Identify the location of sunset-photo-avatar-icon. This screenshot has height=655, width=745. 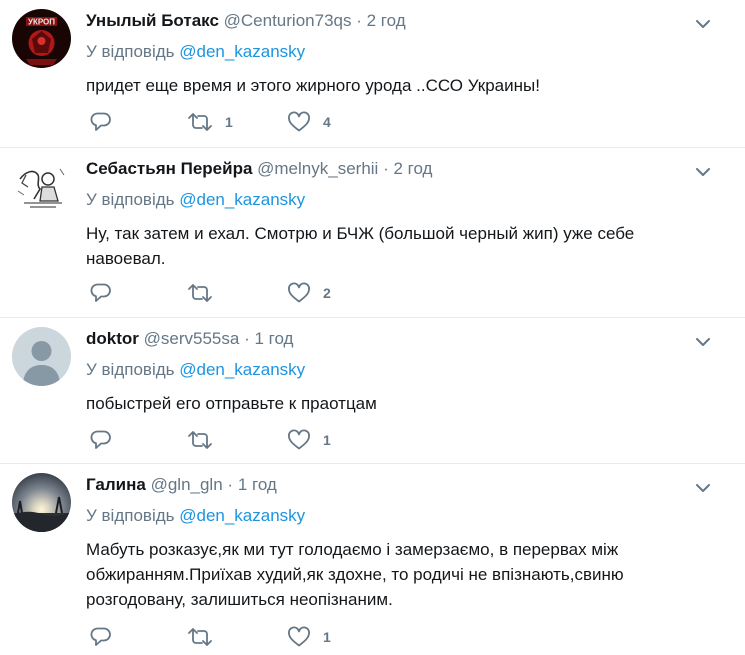
(41, 502).